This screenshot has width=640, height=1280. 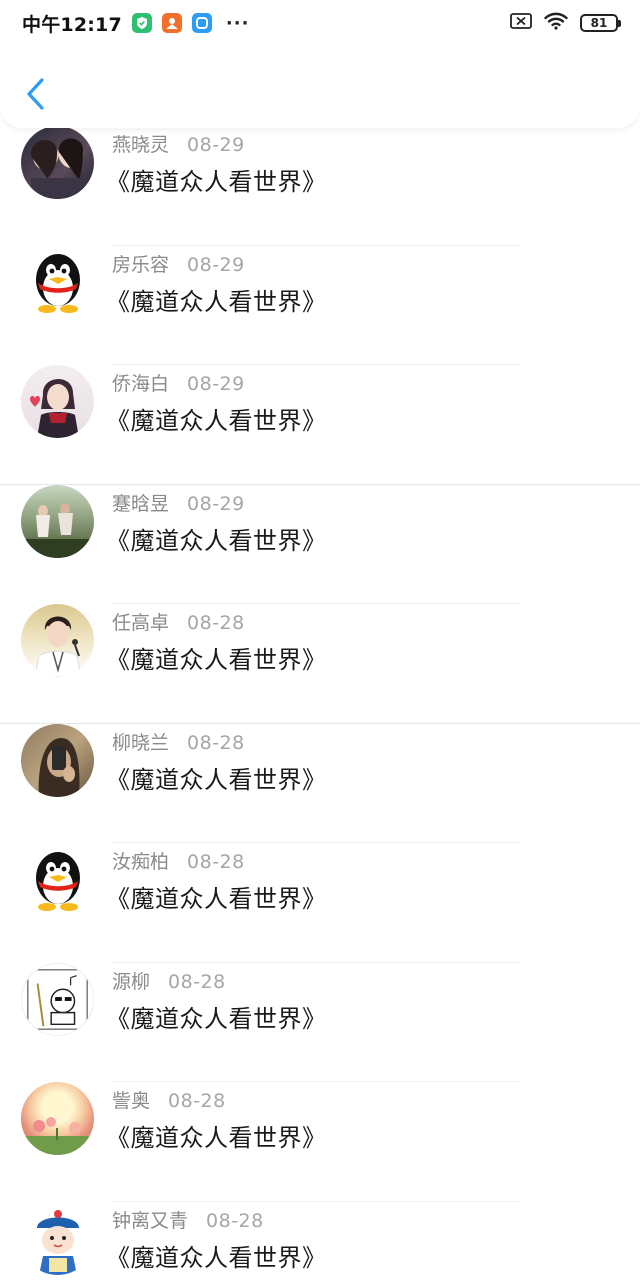 I want to click on list-item: 訾奥 08-28 《魔道众人看世界》, so click(x=320, y=1119).